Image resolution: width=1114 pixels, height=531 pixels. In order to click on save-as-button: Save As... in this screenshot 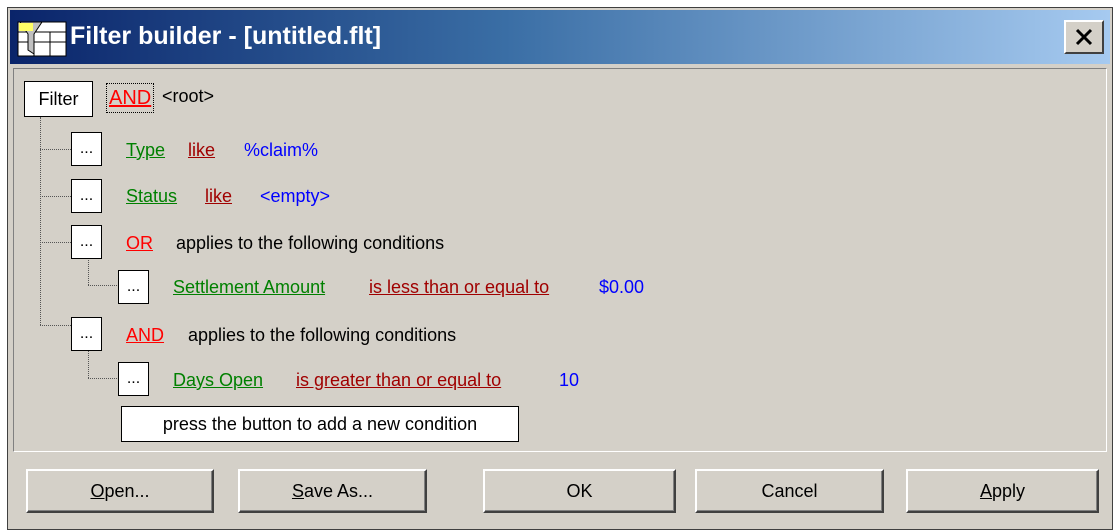, I will do `click(332, 491)`.